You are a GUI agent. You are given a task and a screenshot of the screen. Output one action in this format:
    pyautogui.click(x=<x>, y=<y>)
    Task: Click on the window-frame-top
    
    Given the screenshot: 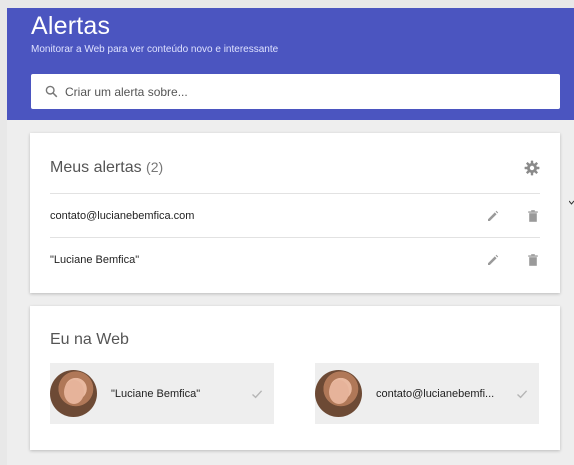 What is the action you would take?
    pyautogui.click(x=287, y=4)
    